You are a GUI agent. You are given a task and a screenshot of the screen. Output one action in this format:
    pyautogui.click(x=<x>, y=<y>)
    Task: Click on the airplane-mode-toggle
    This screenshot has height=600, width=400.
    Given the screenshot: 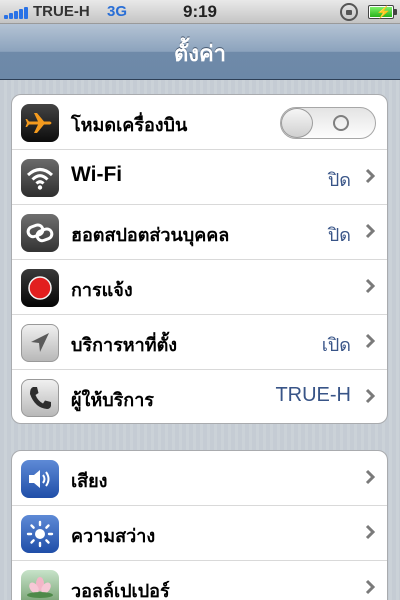 What is the action you would take?
    pyautogui.click(x=328, y=123)
    